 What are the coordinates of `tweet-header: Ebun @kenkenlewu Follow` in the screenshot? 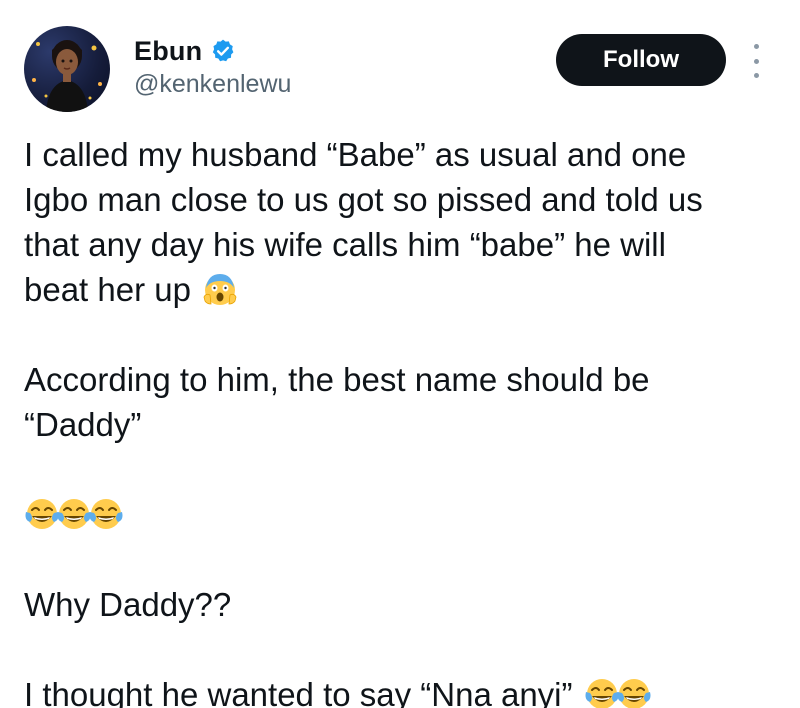 It's located at (400, 69).